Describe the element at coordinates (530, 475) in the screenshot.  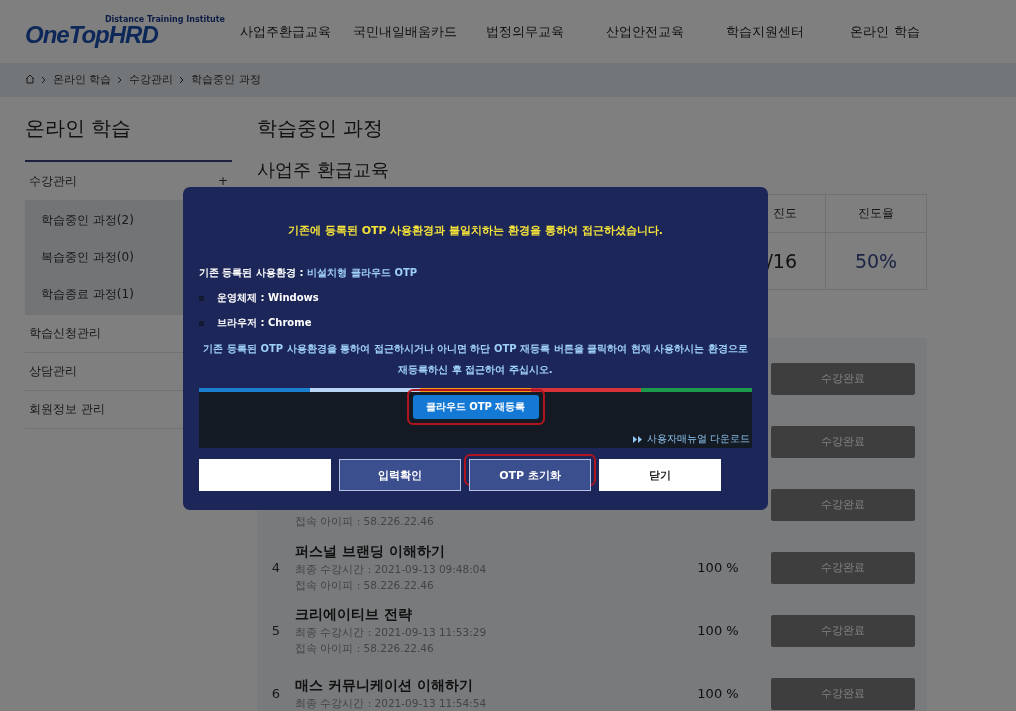
I see `modal-button: OTP 초기화` at that location.